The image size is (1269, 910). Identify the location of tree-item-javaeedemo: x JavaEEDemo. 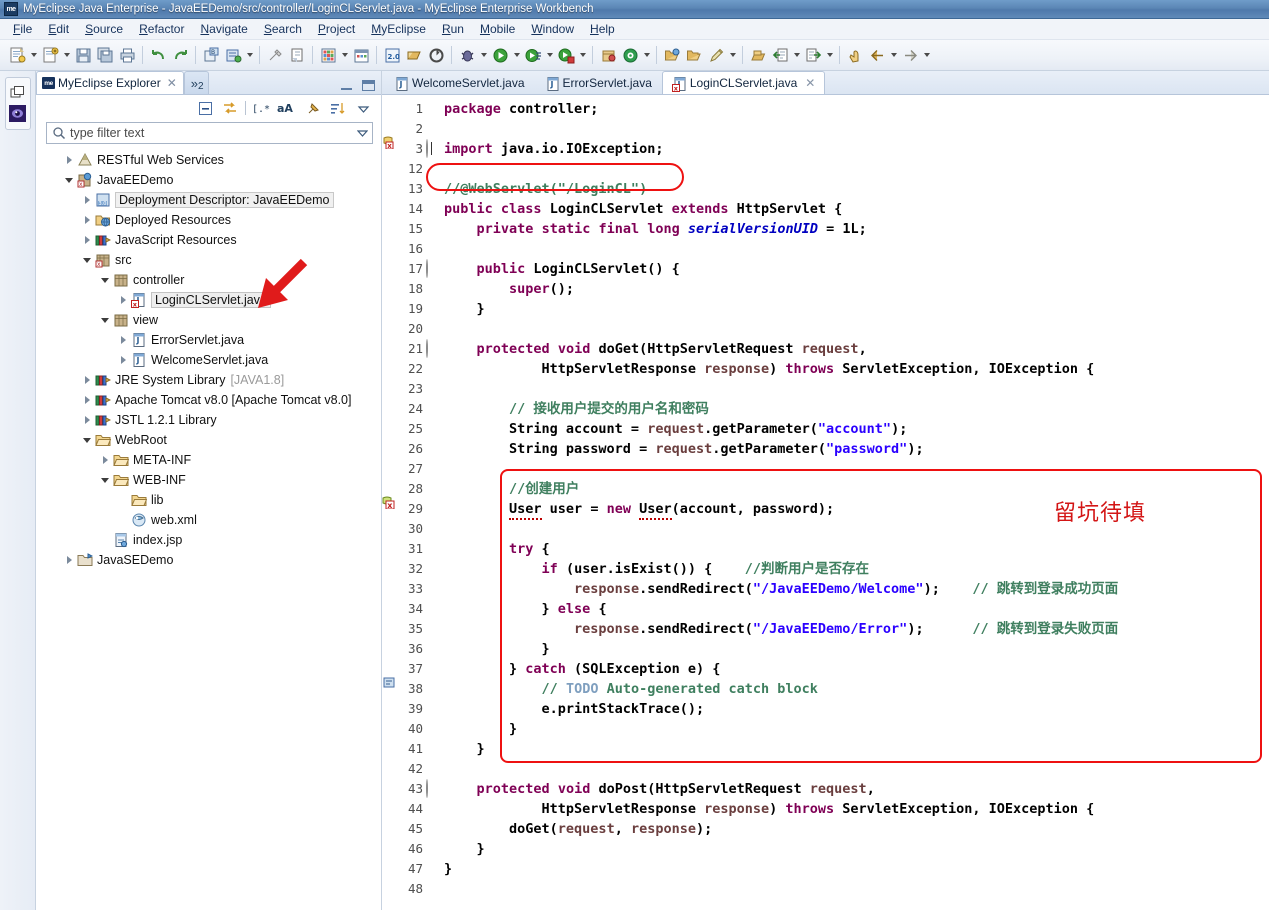
(208, 180).